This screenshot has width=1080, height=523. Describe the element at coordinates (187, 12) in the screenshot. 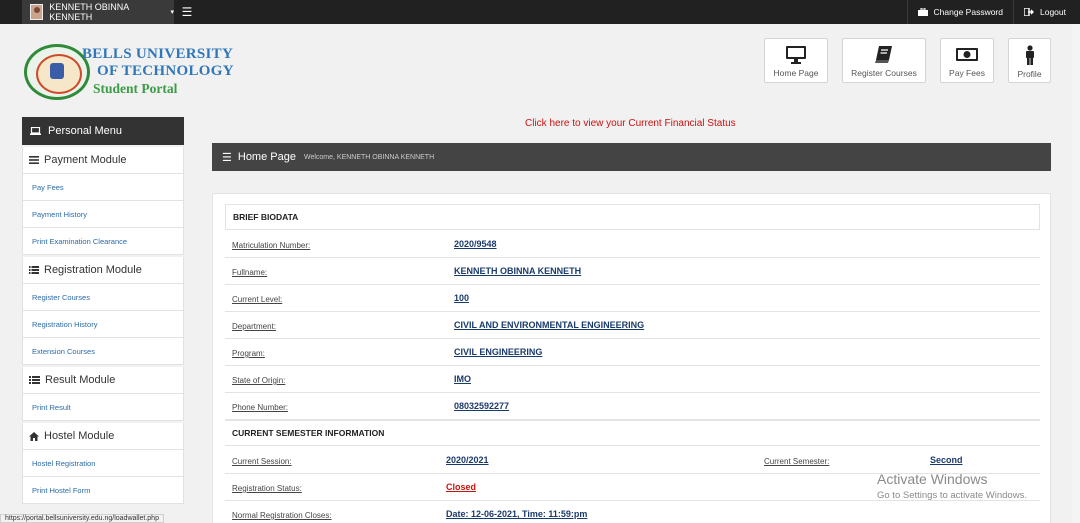

I see `menu-toggle-icon: ☰` at that location.